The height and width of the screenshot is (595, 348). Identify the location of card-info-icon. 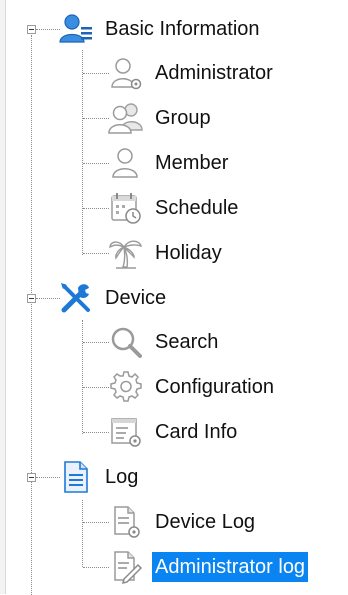
(126, 432).